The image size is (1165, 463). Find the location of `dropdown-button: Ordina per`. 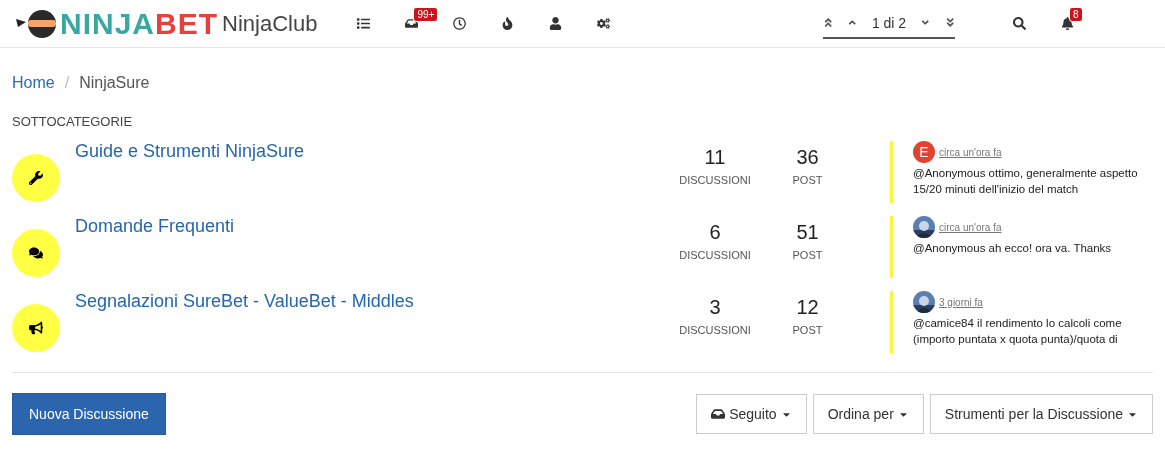

dropdown-button: Ordina per is located at coordinates (868, 414).